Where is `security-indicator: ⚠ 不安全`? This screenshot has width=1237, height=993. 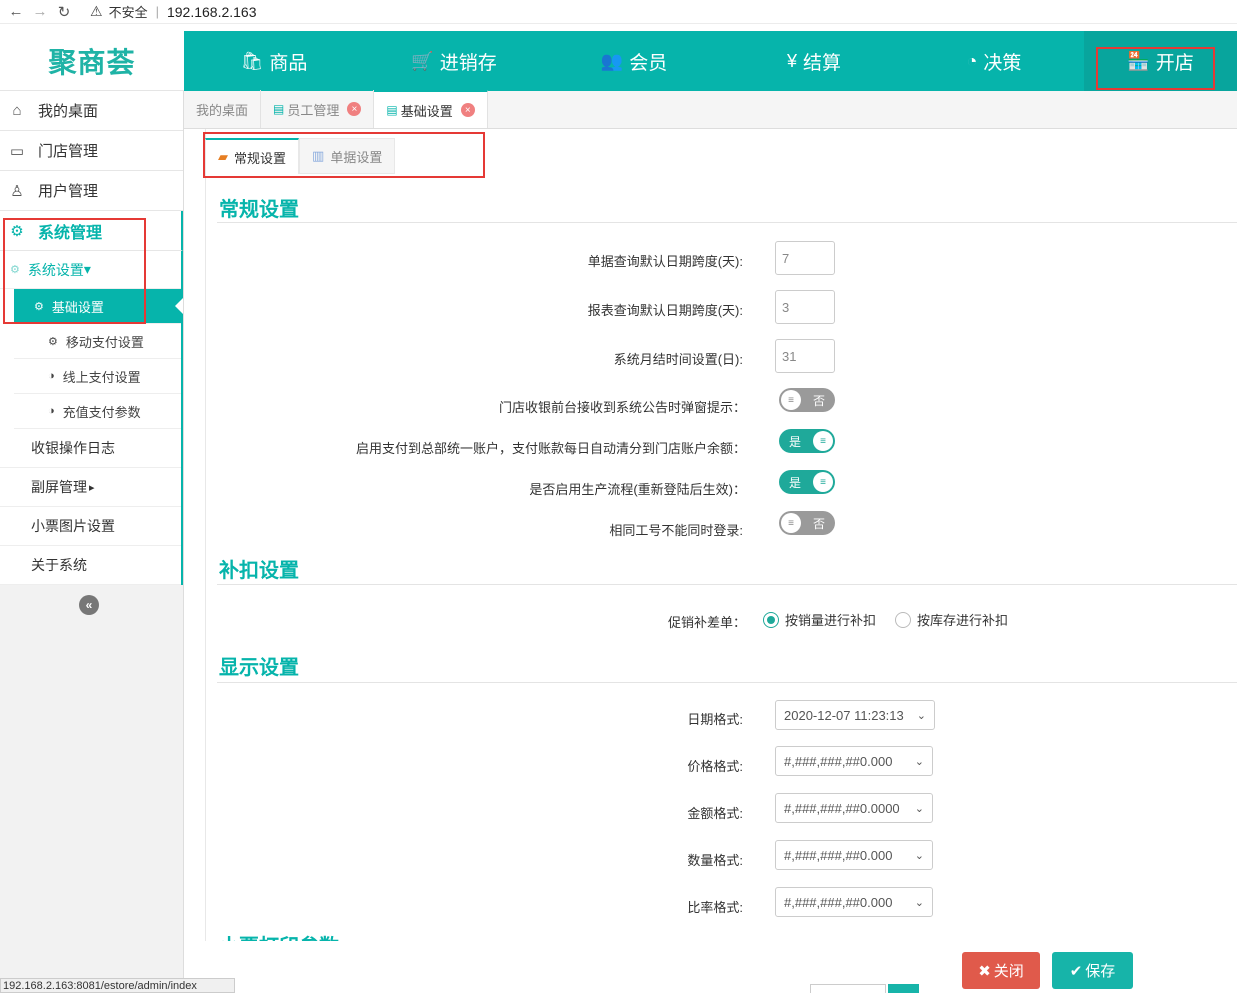 security-indicator: ⚠ 不安全 is located at coordinates (119, 11).